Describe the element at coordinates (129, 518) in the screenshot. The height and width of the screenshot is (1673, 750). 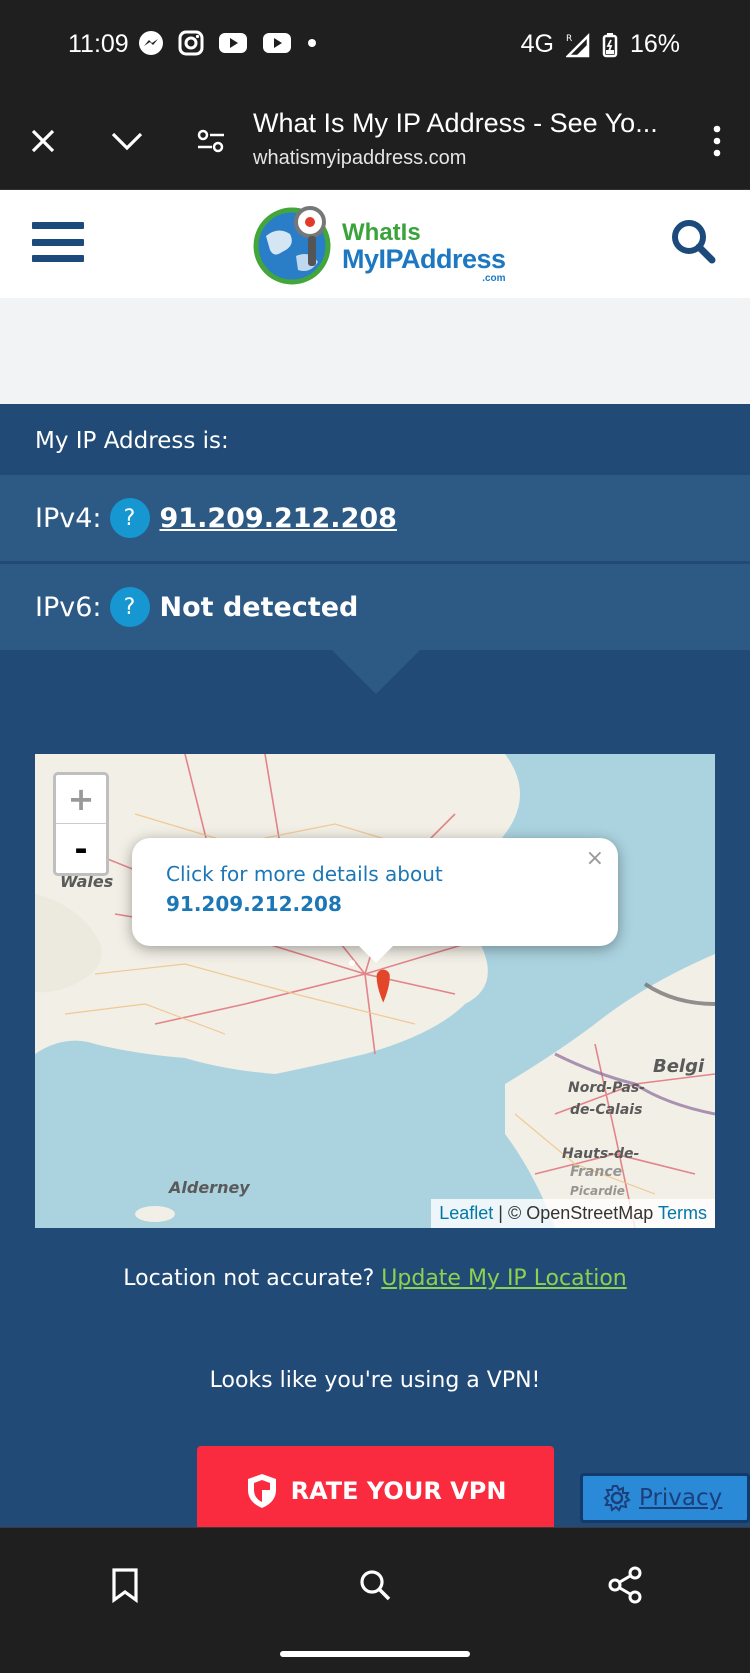
I see `ipv4-help-button: ?` at that location.